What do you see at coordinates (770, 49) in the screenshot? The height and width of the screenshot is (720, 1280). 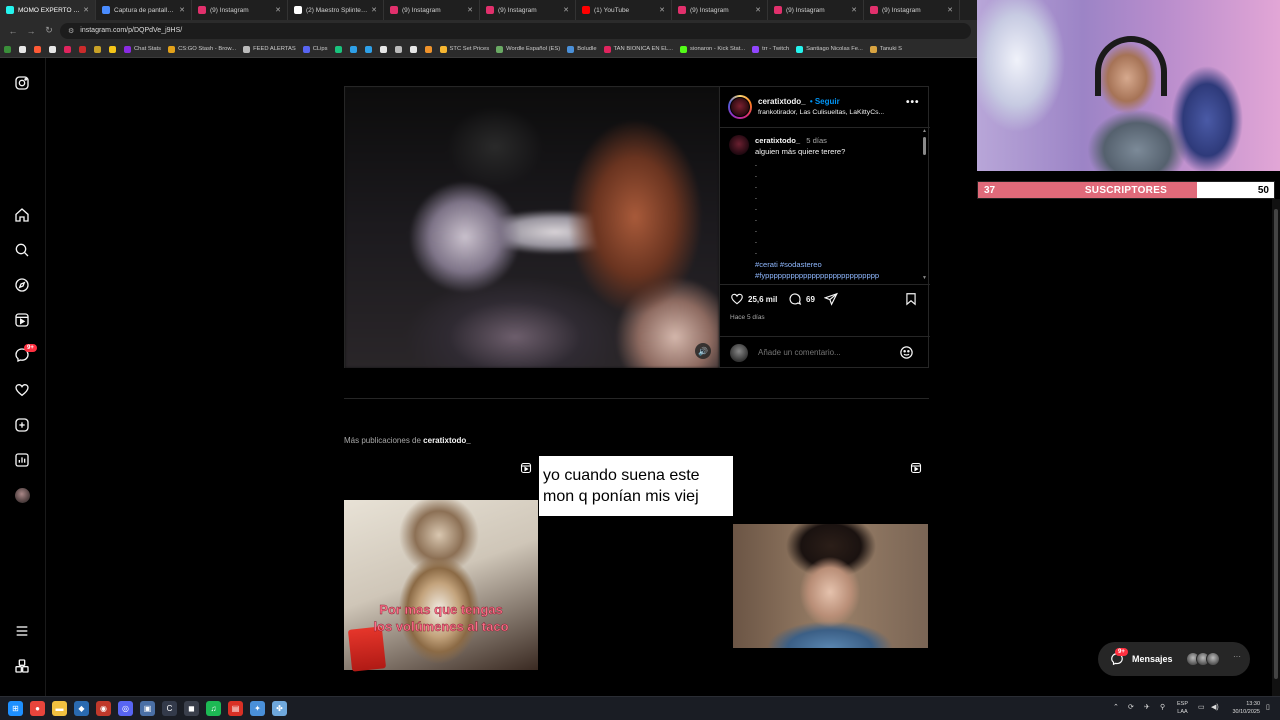 I see `bookmark-item: trr - Twitch` at bounding box center [770, 49].